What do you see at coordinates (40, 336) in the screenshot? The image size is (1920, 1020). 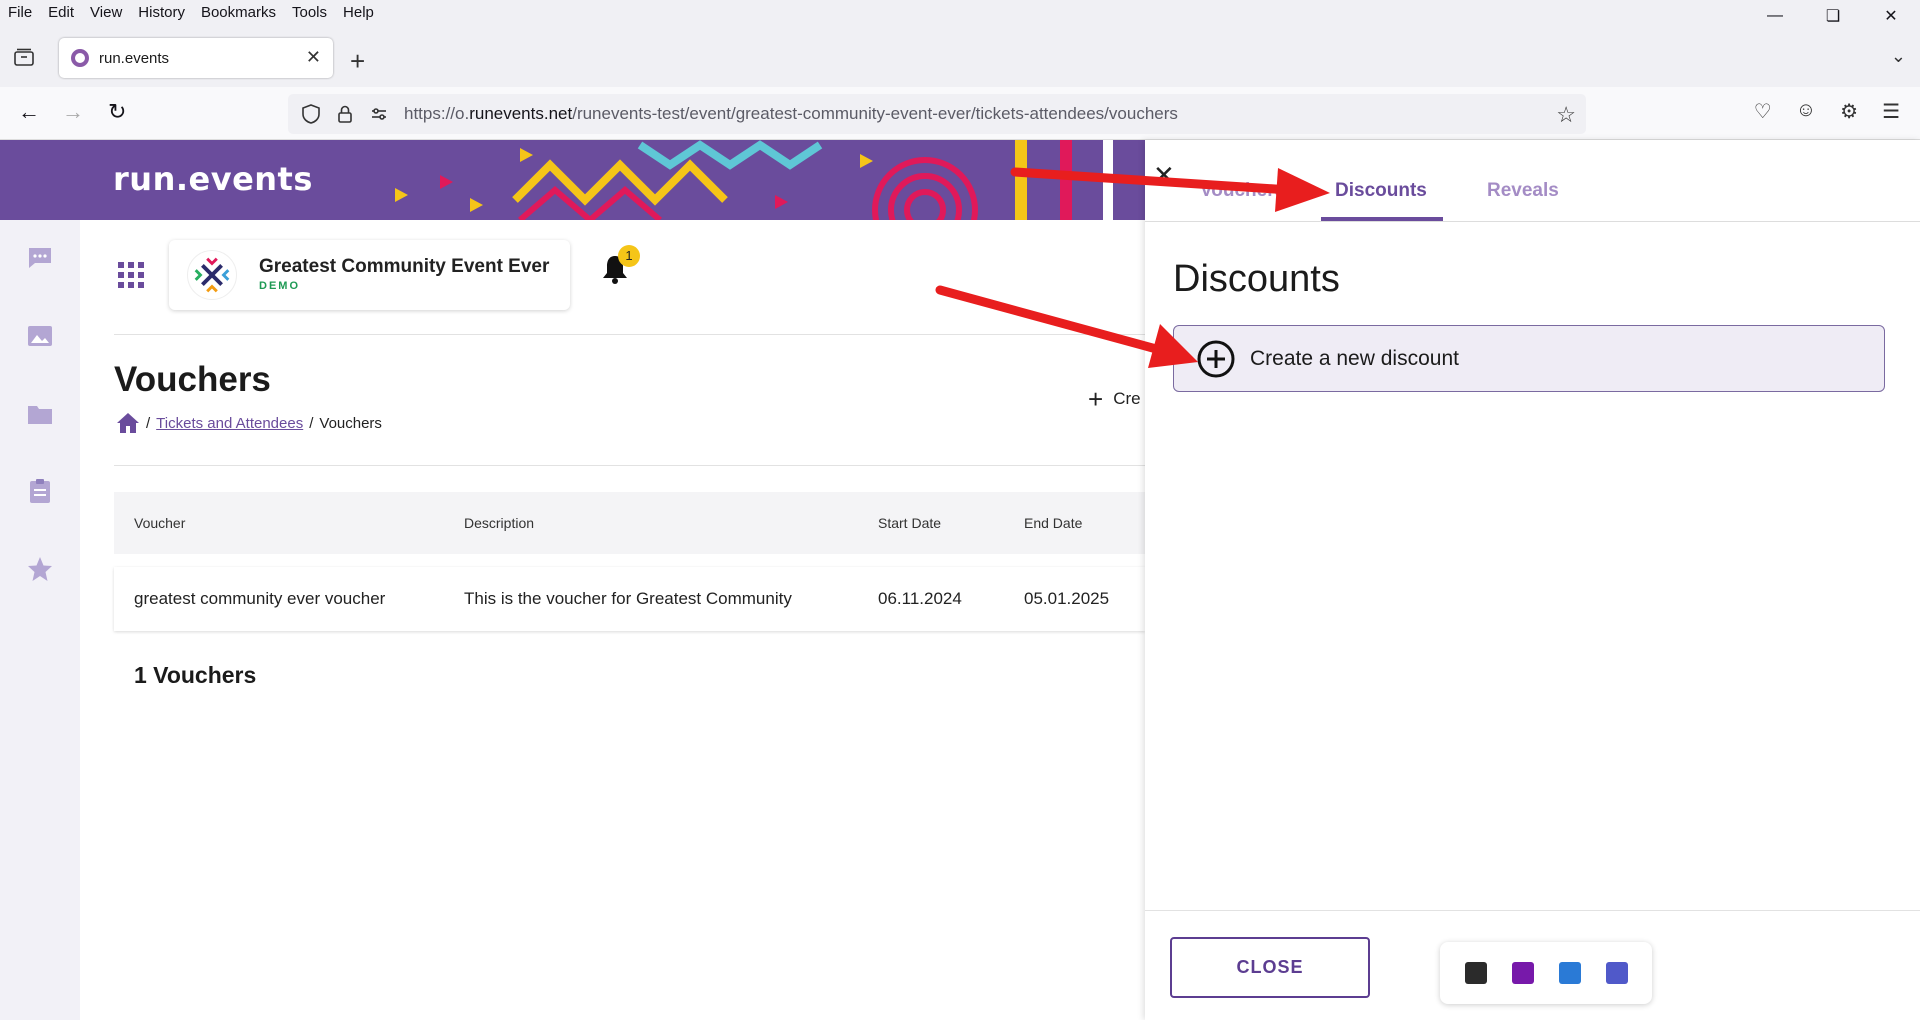 I see `image-icon` at bounding box center [40, 336].